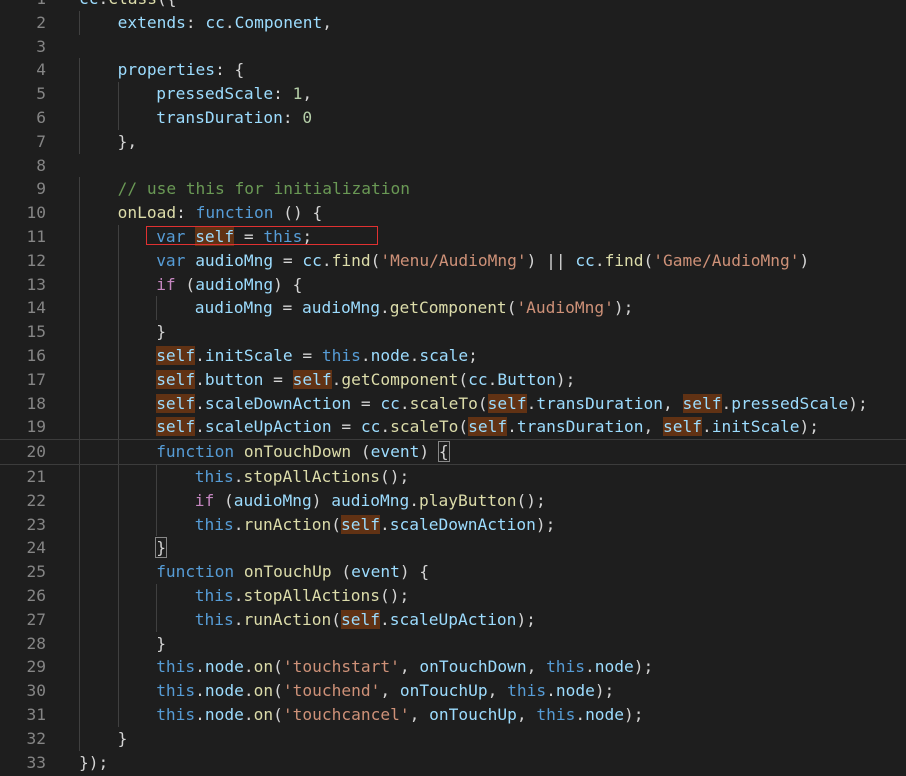 This screenshot has height=776, width=906. Describe the element at coordinates (127, 5) in the screenshot. I see `code-text: cc.Class({` at that location.